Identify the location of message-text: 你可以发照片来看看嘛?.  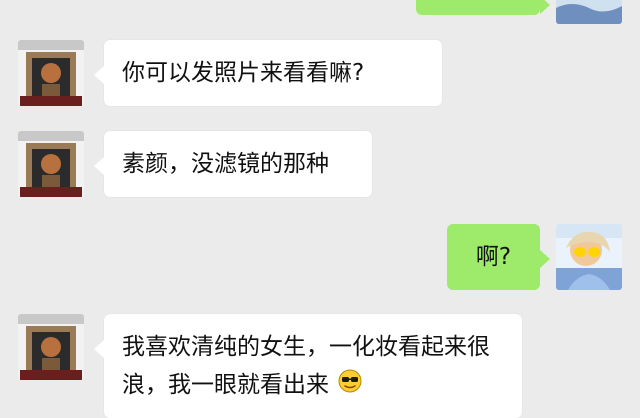
(243, 73).